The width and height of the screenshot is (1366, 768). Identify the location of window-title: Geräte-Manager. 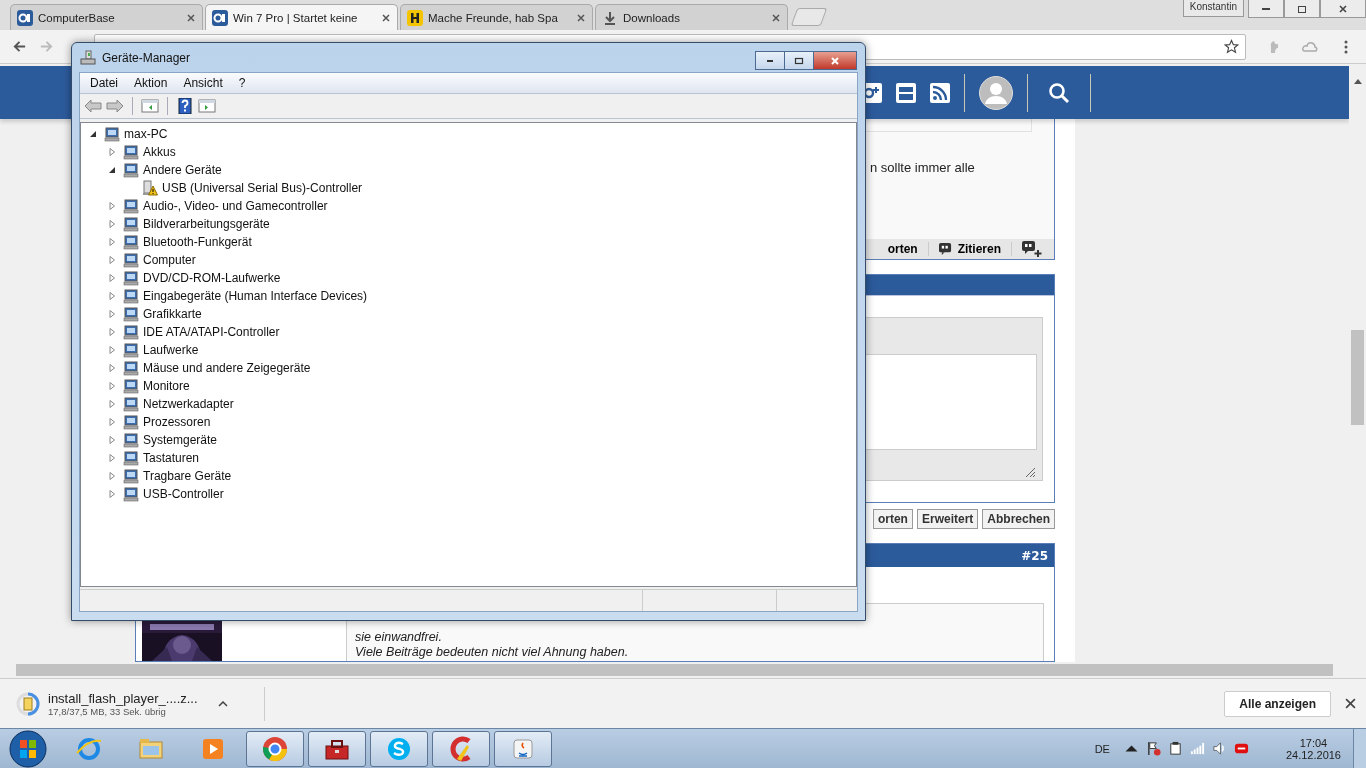
(147, 57).